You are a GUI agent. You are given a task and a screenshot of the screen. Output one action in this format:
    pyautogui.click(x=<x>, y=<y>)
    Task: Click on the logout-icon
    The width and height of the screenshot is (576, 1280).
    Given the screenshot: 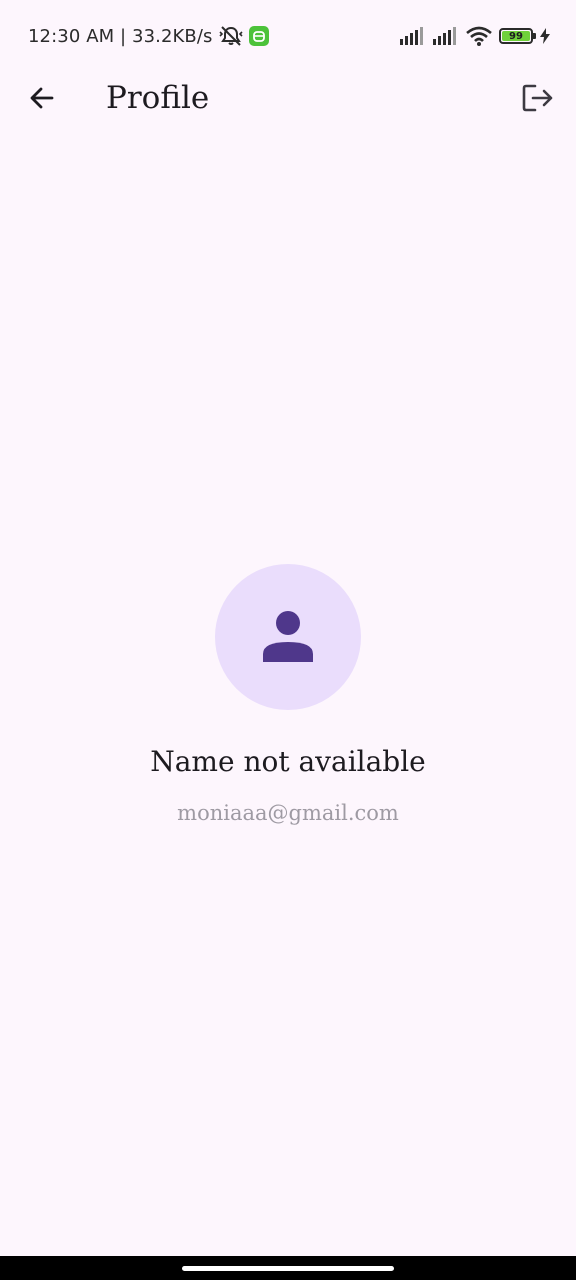 What is the action you would take?
    pyautogui.click(x=538, y=98)
    